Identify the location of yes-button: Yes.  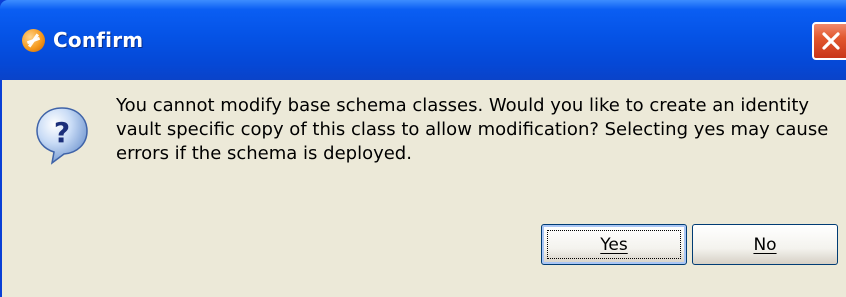
(614, 244).